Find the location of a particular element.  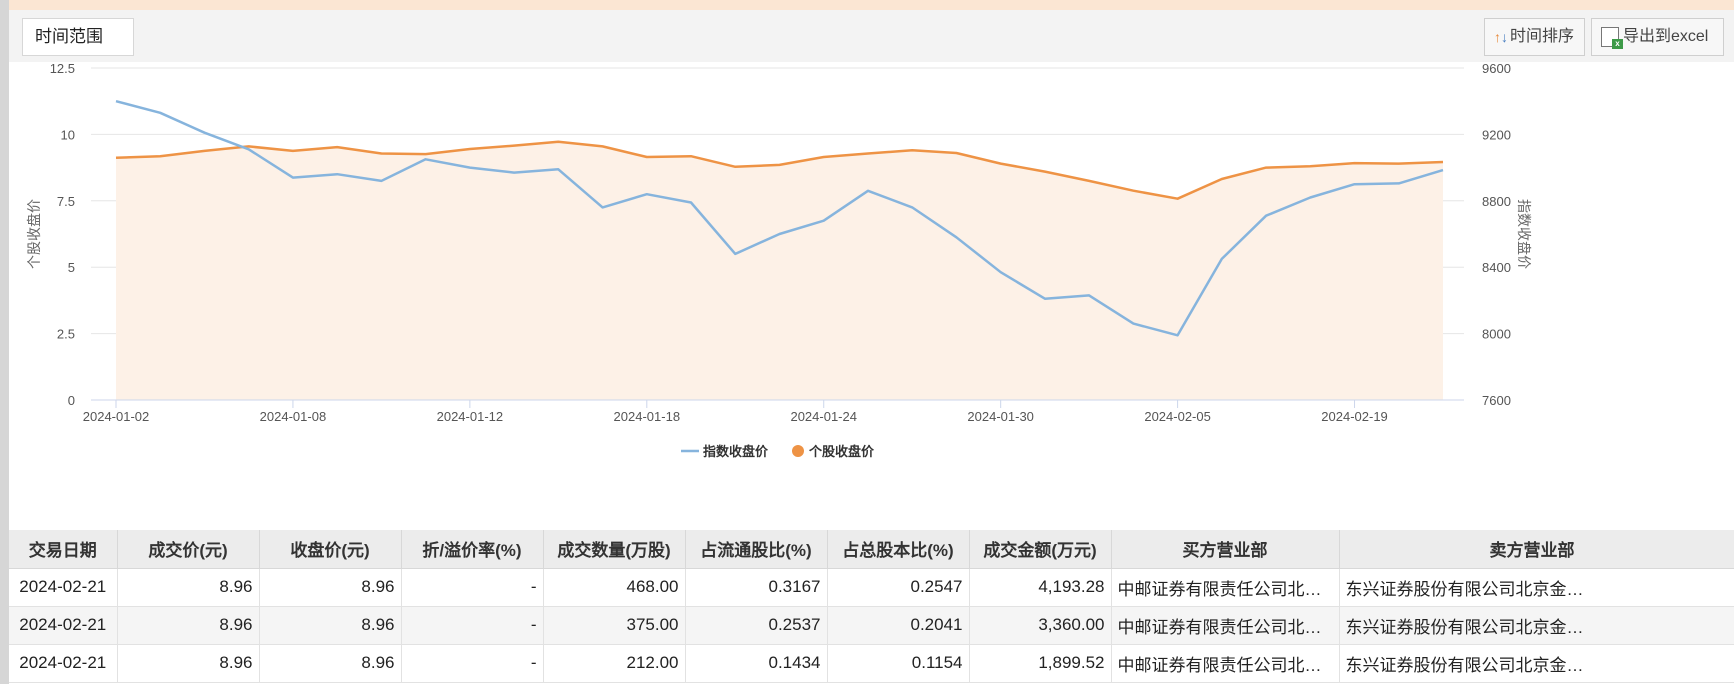

col-header-seller: 卖方营业部 is located at coordinates (1536, 549).